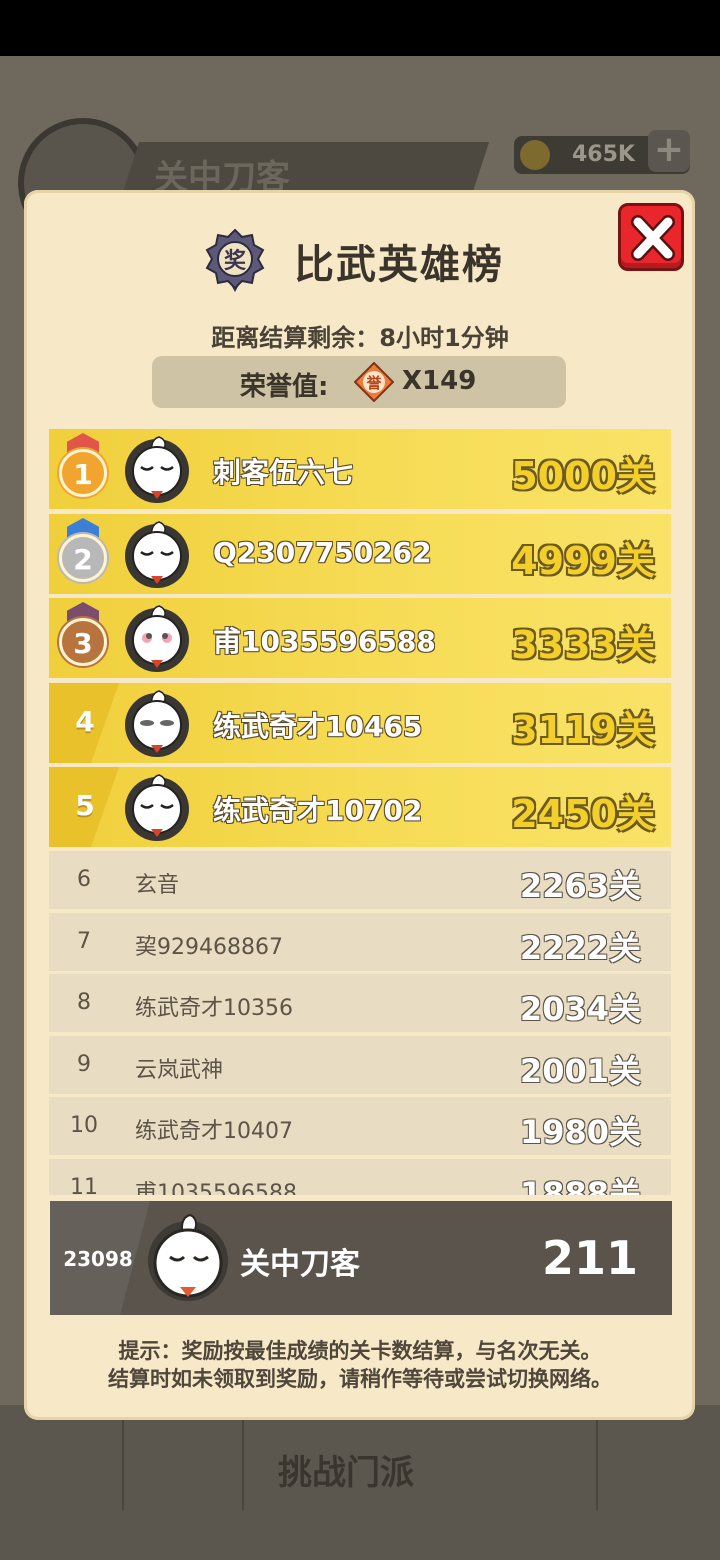 The image size is (720, 1560). I want to click on honor-icon-char: 誉, so click(373, 383).